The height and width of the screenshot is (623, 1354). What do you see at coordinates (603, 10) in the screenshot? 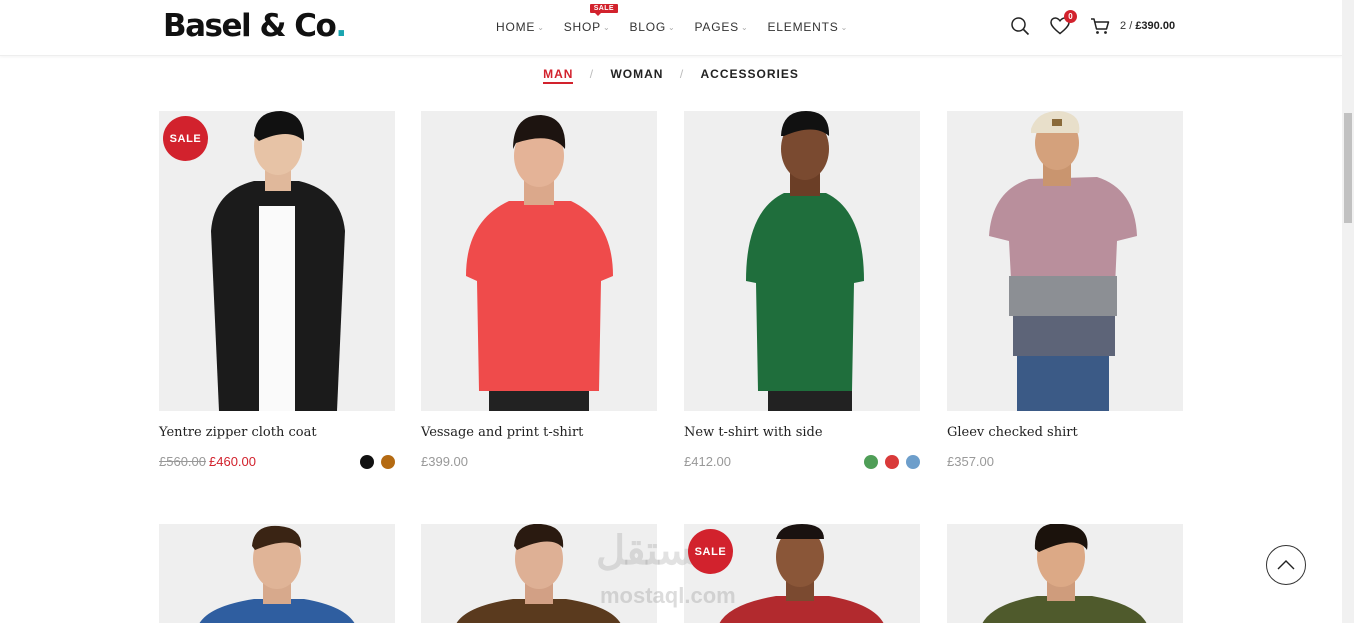
I see `nav-sale-tag: SALE` at bounding box center [603, 10].